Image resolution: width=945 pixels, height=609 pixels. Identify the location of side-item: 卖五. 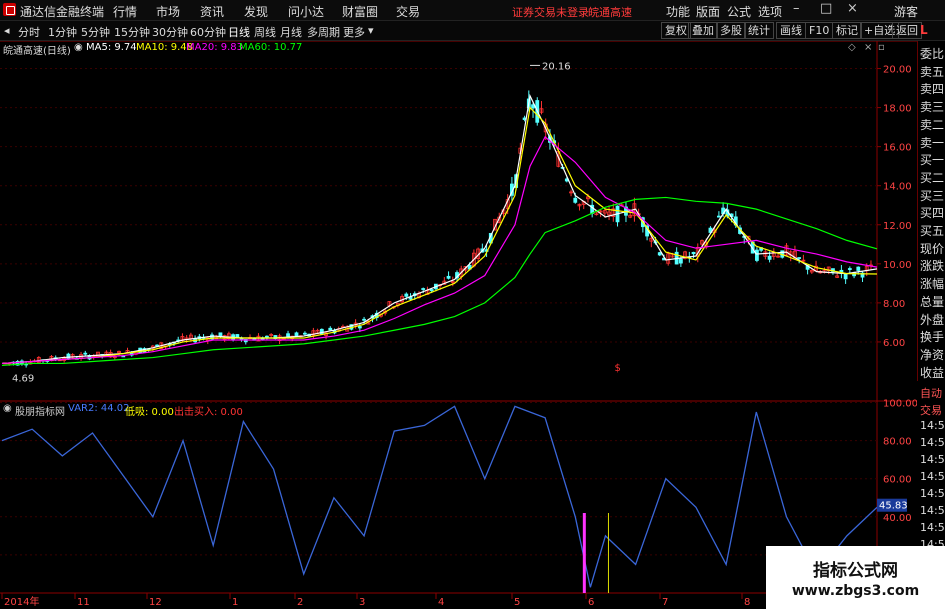
(932, 71).